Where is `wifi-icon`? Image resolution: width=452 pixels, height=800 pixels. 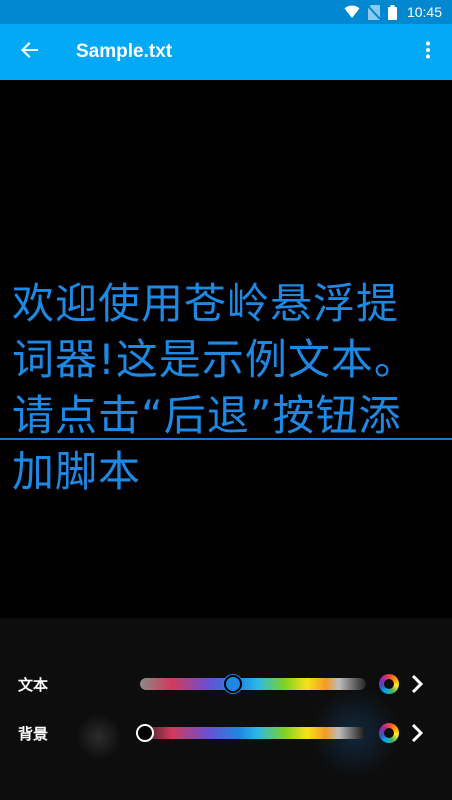
wifi-icon is located at coordinates (352, 12).